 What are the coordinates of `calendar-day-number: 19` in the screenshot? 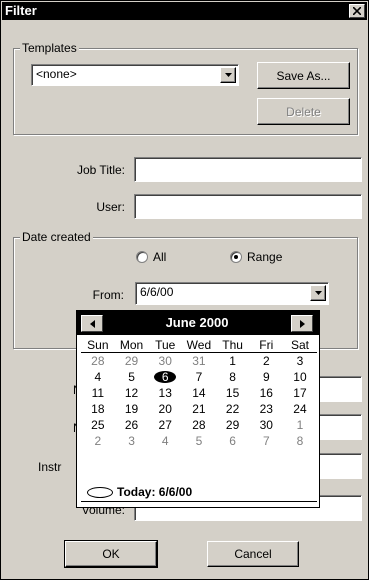 It's located at (131, 409).